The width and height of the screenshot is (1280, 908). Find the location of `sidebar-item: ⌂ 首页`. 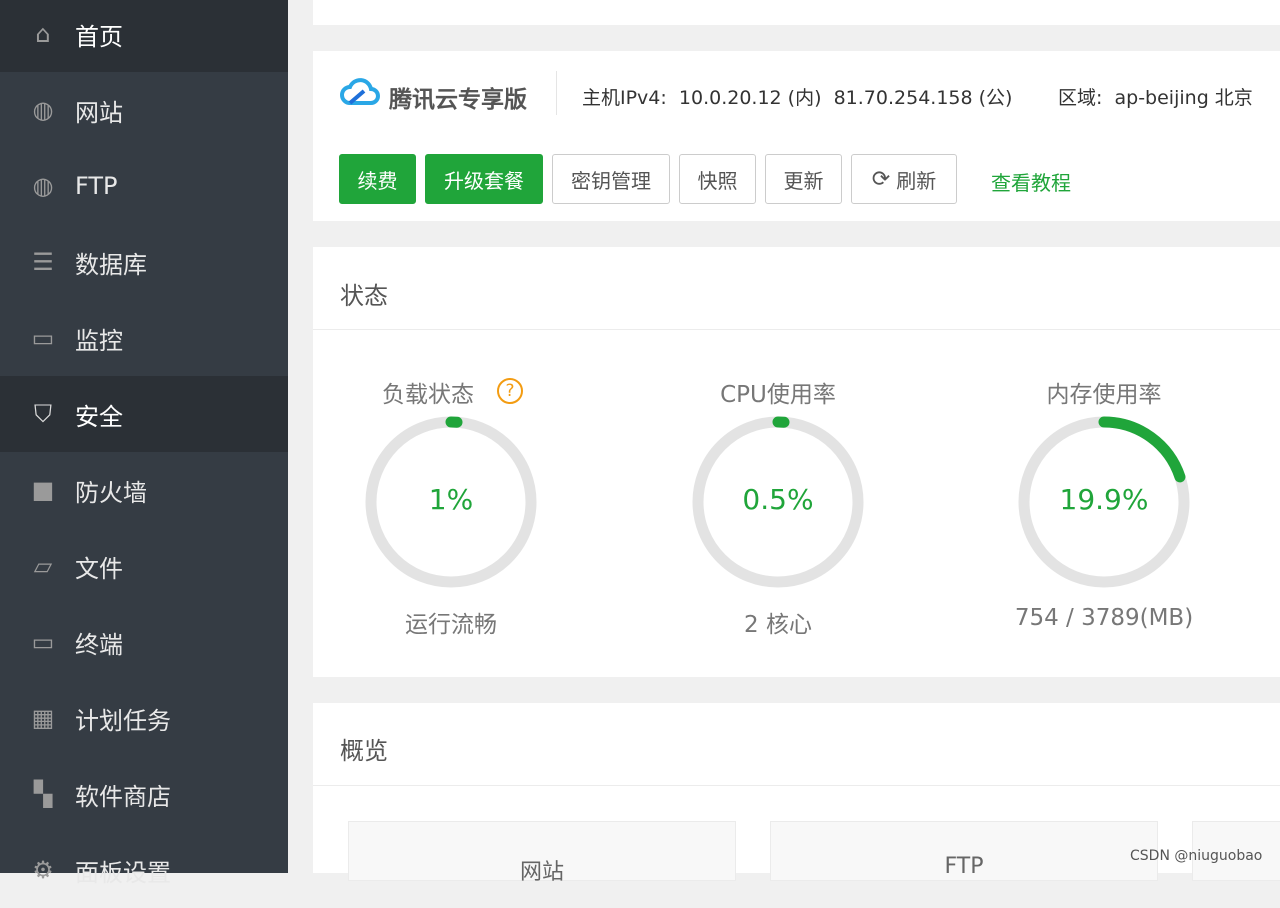

sidebar-item: ⌂ 首页 is located at coordinates (144, 36).